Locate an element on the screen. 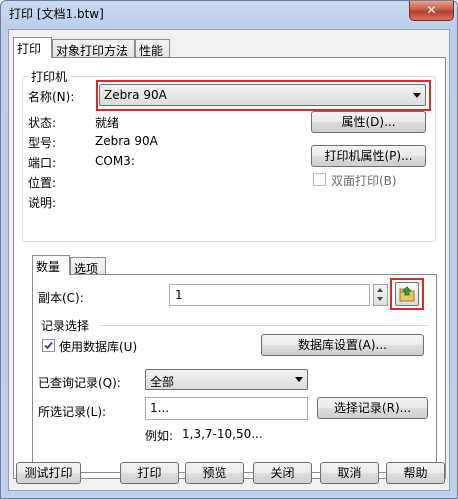  location-label: 位置: is located at coordinates (42, 183).